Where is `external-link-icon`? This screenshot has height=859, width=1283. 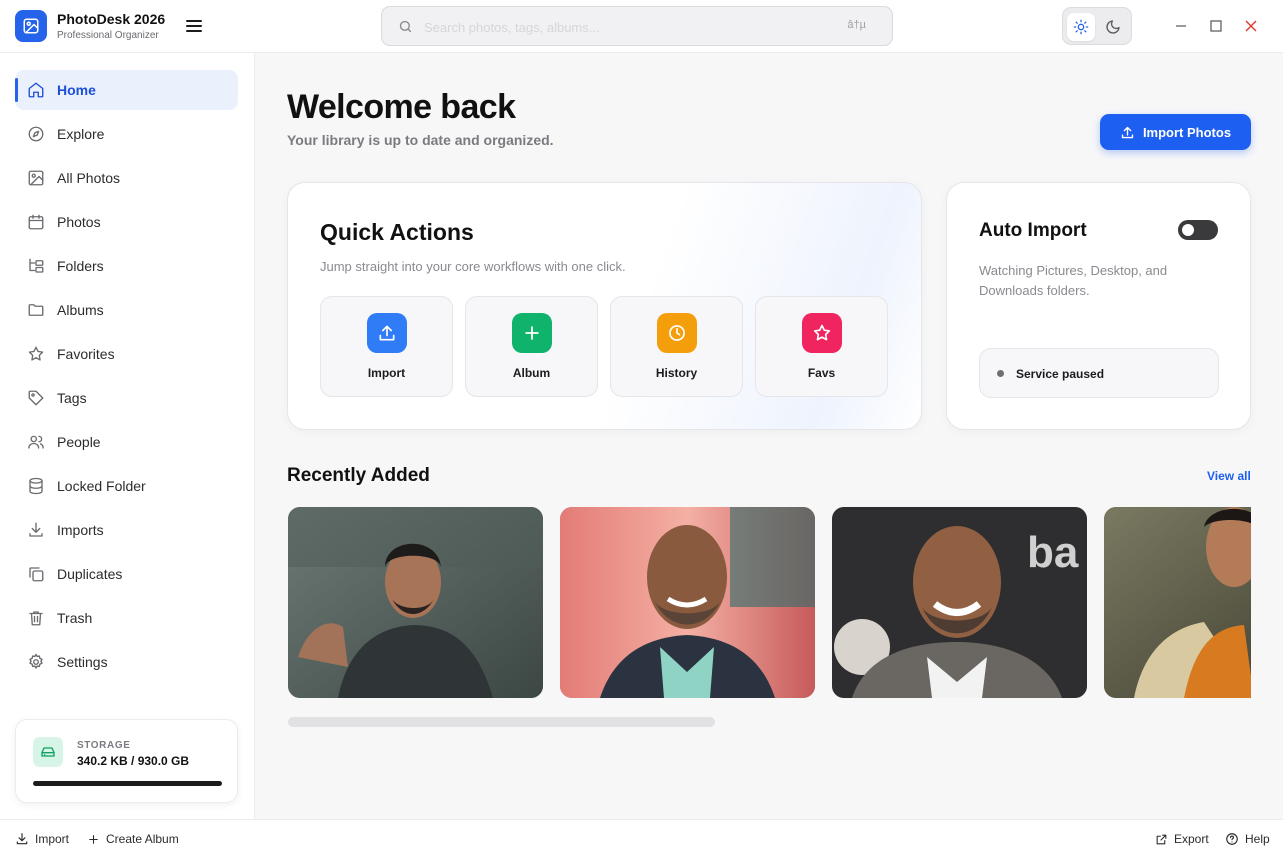
external-link-icon is located at coordinates (1161, 839).